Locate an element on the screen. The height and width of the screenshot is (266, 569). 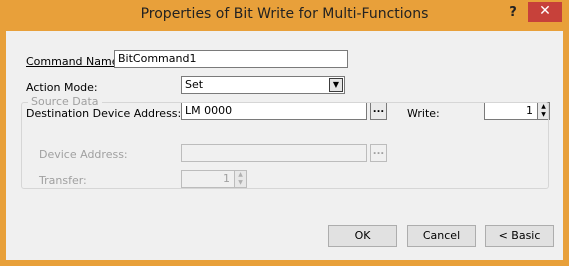
ok-button: OK is located at coordinates (362, 236).